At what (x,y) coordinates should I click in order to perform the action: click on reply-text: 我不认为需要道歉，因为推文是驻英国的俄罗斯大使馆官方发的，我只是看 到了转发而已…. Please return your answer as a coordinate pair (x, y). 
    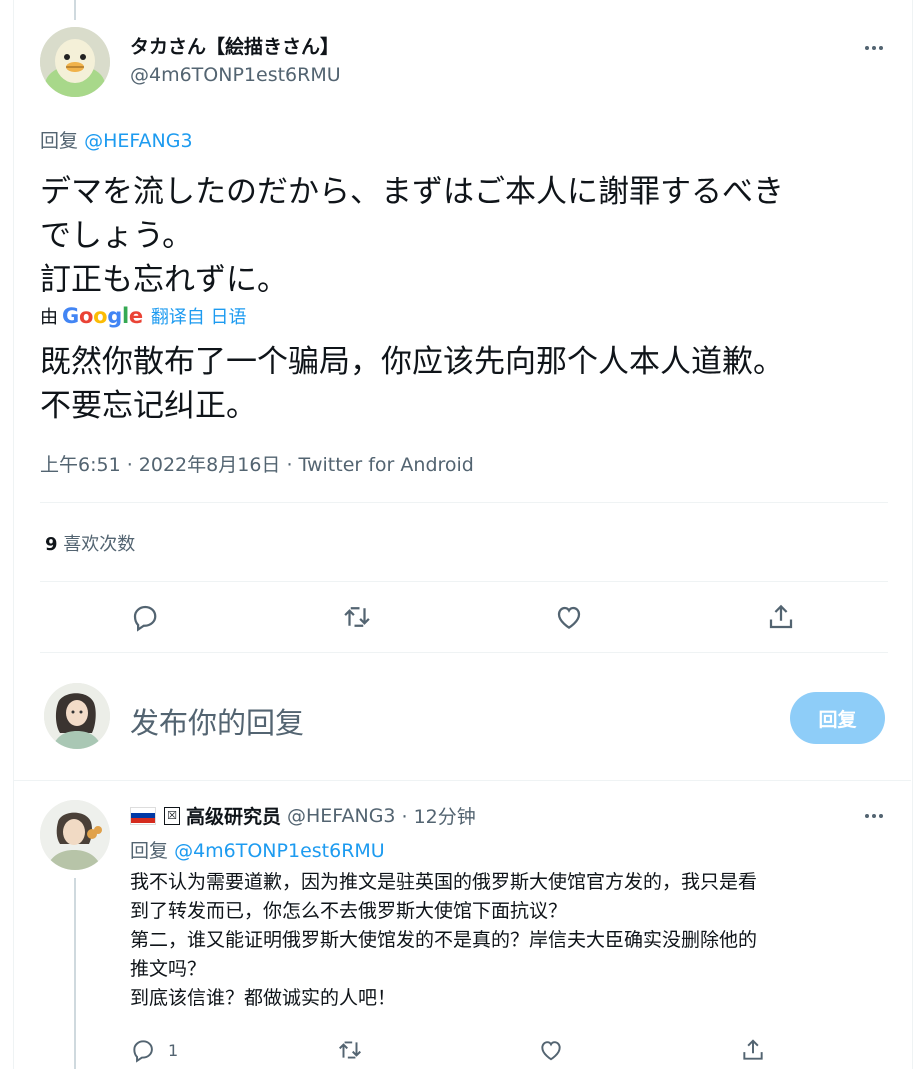
    Looking at the image, I should click on (510, 940).